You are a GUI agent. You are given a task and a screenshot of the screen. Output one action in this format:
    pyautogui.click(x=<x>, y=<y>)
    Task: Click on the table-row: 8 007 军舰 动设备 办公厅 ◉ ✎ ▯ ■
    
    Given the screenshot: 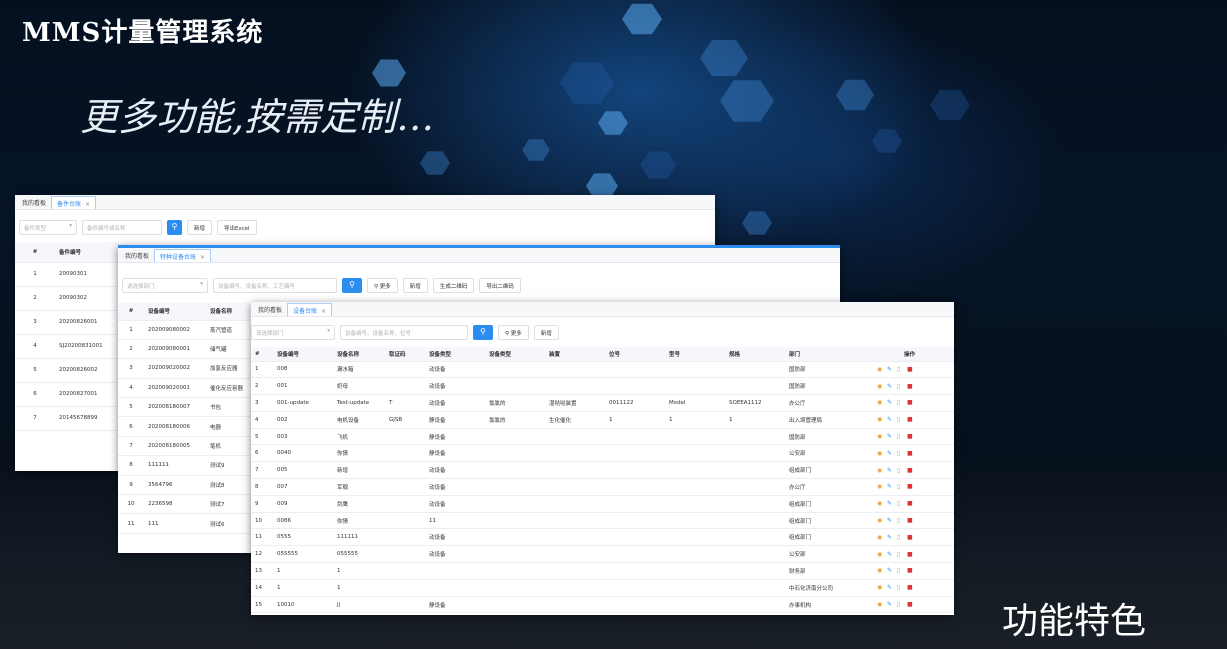 What is the action you would take?
    pyautogui.click(x=602, y=487)
    